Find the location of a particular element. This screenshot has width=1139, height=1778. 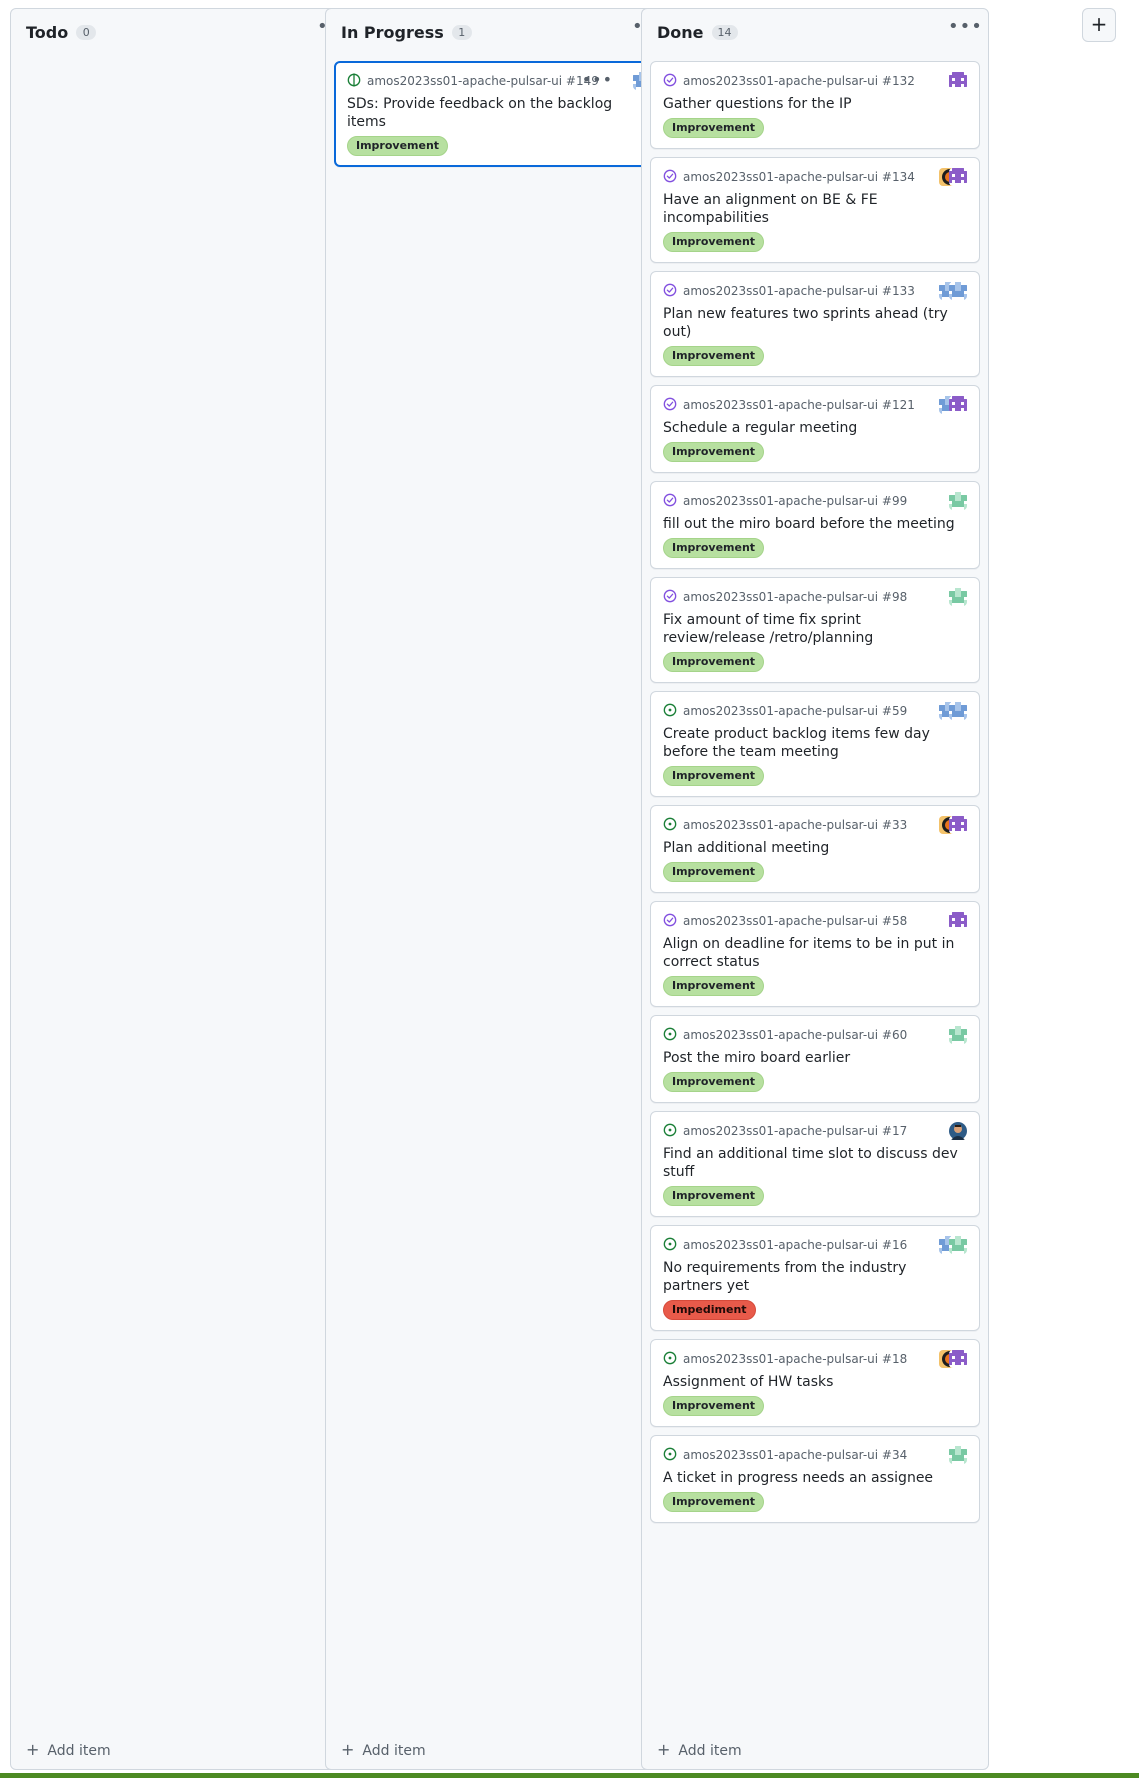

repo-reference: amos2023ss01-apache-pulsar-ui #98 is located at coordinates (795, 597).